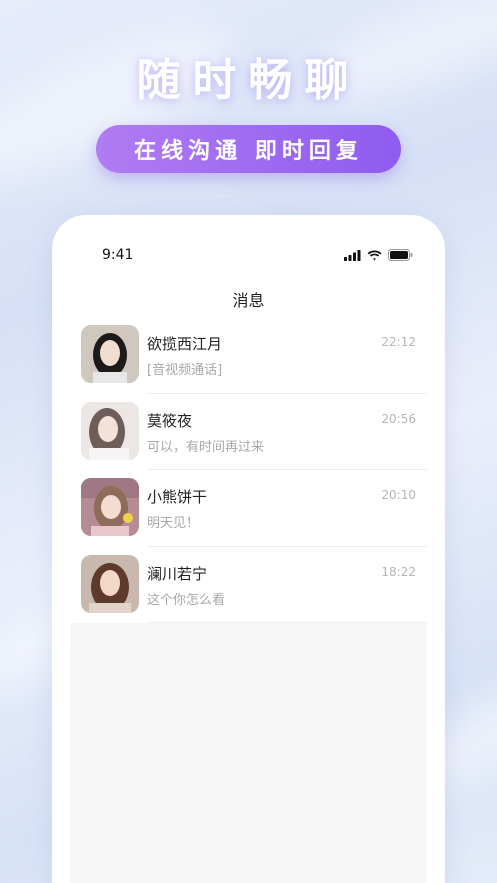 Image resolution: width=497 pixels, height=883 pixels. Describe the element at coordinates (352, 255) in the screenshot. I see `signal-icon` at that location.